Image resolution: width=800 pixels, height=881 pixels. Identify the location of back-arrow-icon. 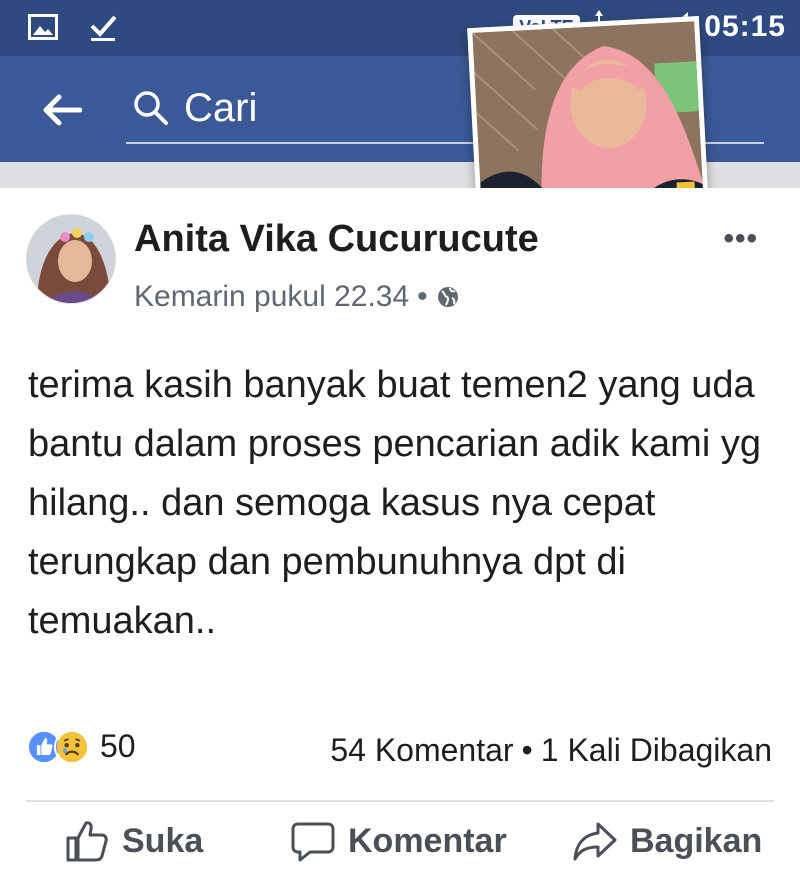
(62, 110).